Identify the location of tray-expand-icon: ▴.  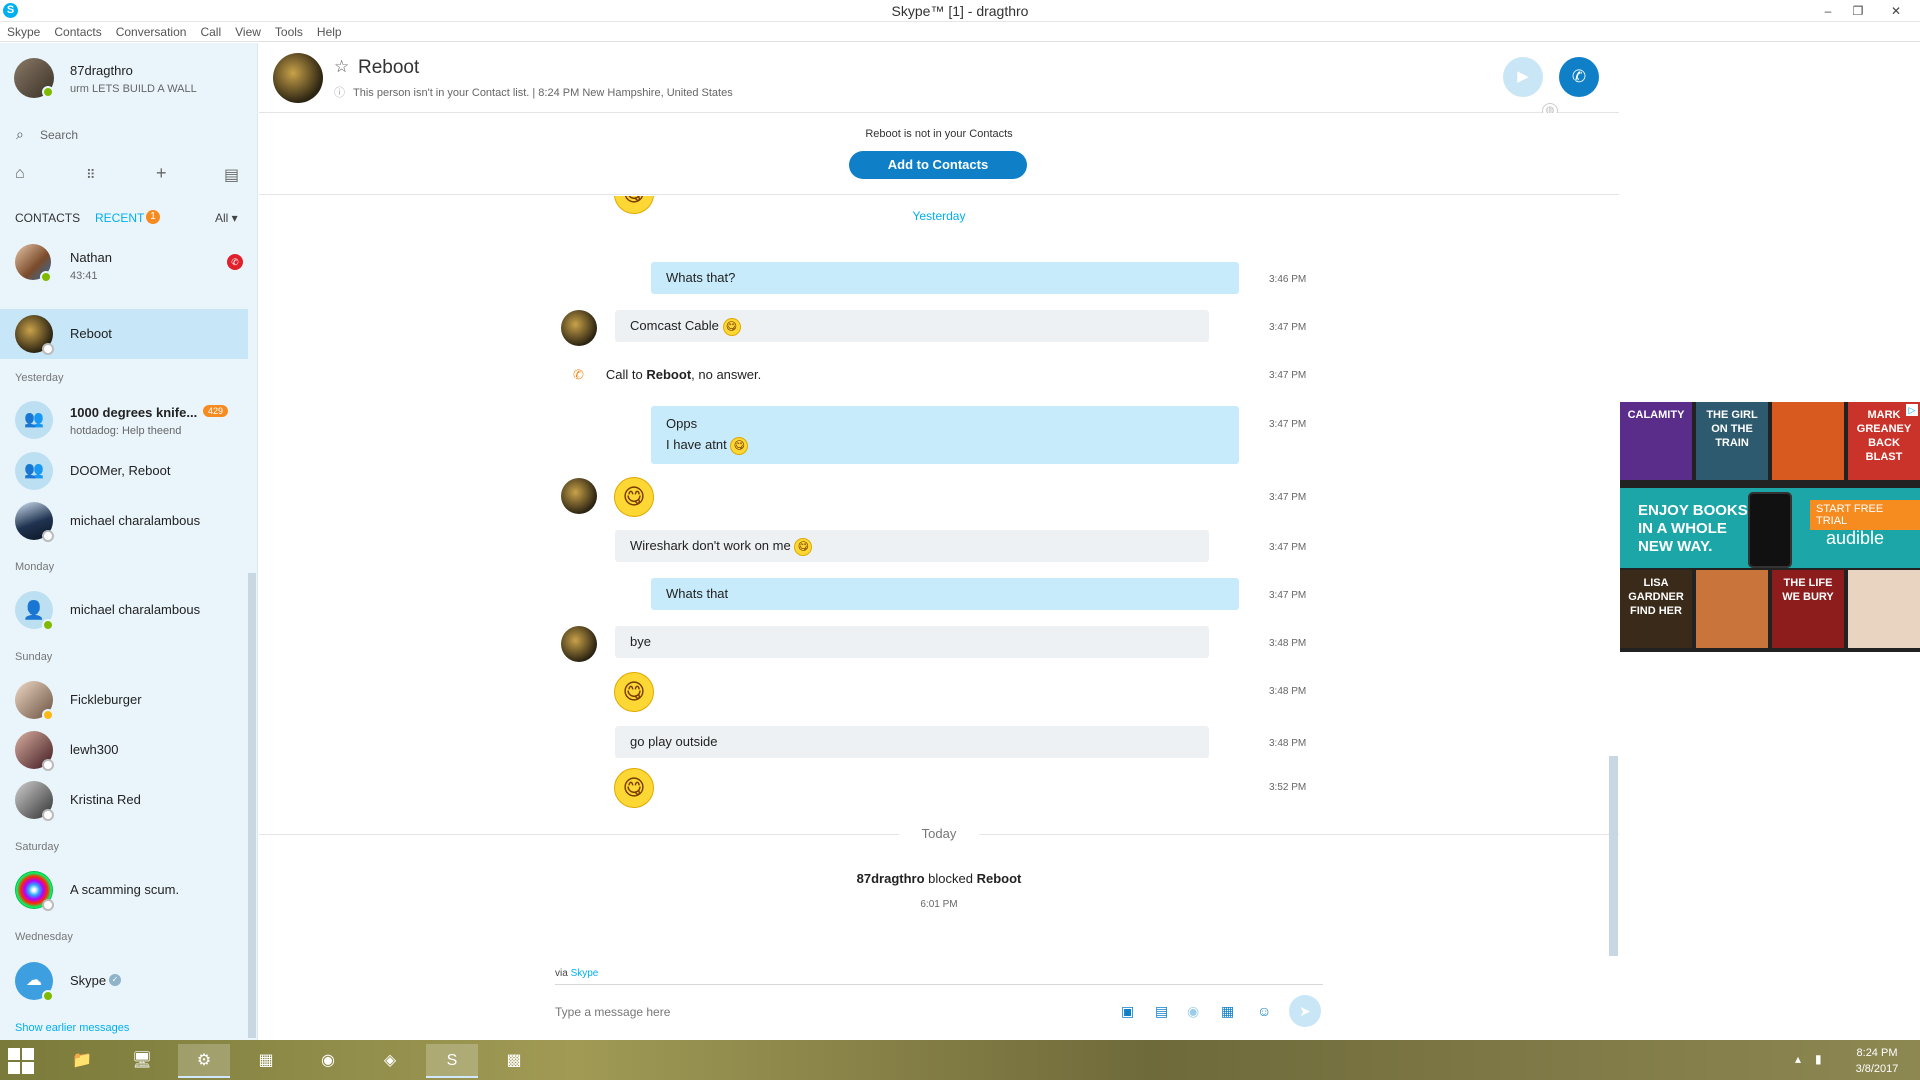
(1798, 1059).